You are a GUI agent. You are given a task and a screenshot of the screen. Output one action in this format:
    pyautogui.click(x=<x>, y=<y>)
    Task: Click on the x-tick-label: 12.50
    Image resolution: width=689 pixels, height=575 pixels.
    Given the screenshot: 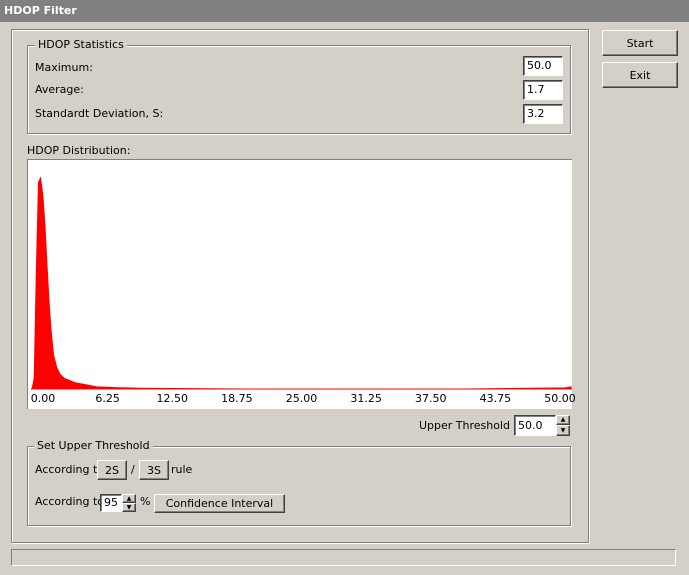 What is the action you would take?
    pyautogui.click(x=172, y=398)
    